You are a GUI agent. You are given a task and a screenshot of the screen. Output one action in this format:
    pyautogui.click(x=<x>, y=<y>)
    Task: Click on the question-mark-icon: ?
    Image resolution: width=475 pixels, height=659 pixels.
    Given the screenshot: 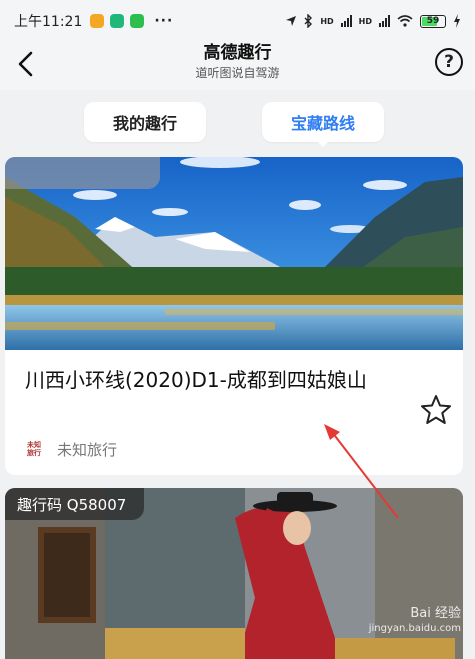 What is the action you would take?
    pyautogui.click(x=449, y=62)
    